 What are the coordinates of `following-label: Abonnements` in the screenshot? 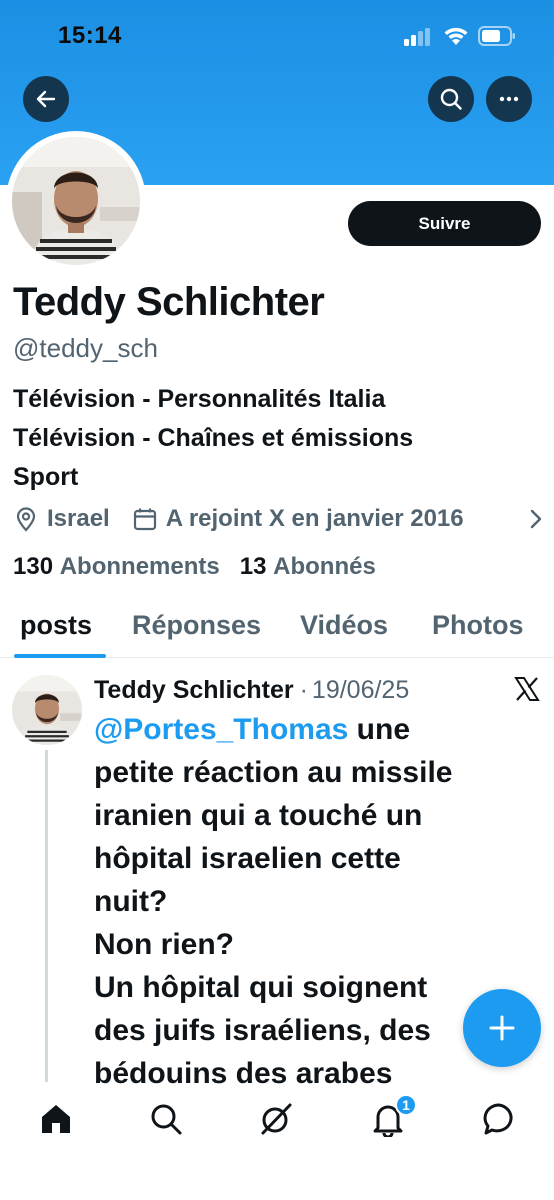 It's located at (139, 566).